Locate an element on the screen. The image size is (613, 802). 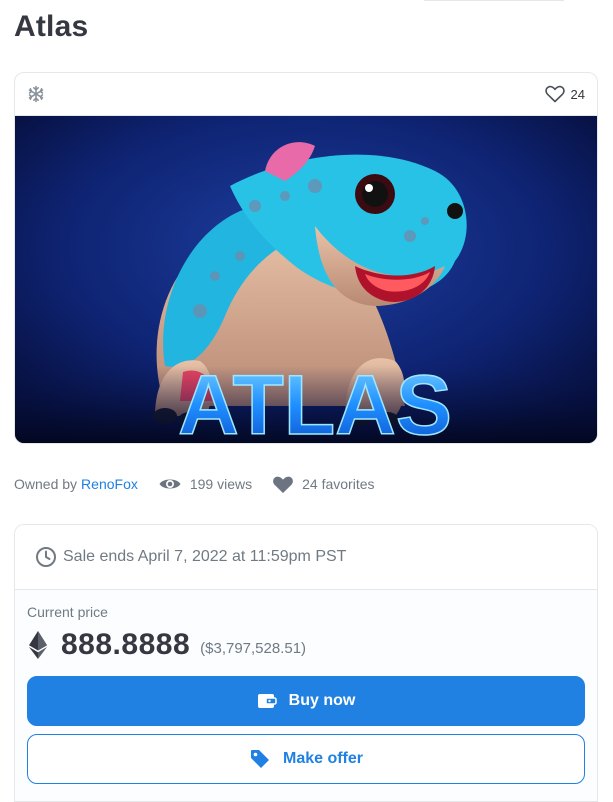
ethereum-snowflake-icon is located at coordinates (36, 94).